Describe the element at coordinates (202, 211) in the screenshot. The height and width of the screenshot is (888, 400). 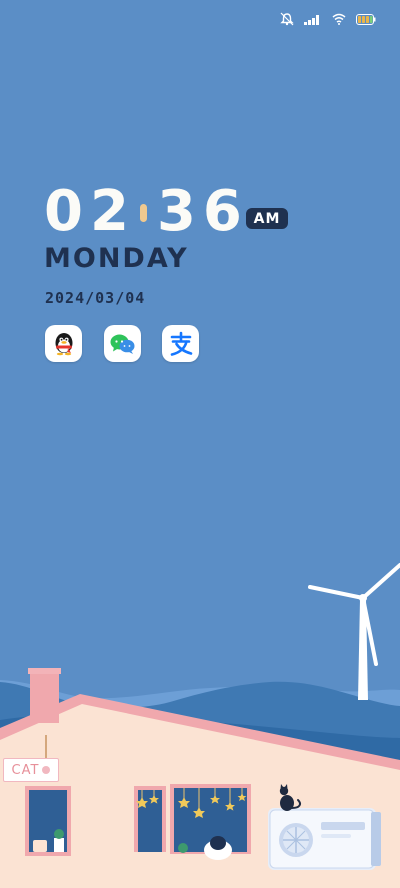
I see `clock-minutes: 36` at that location.